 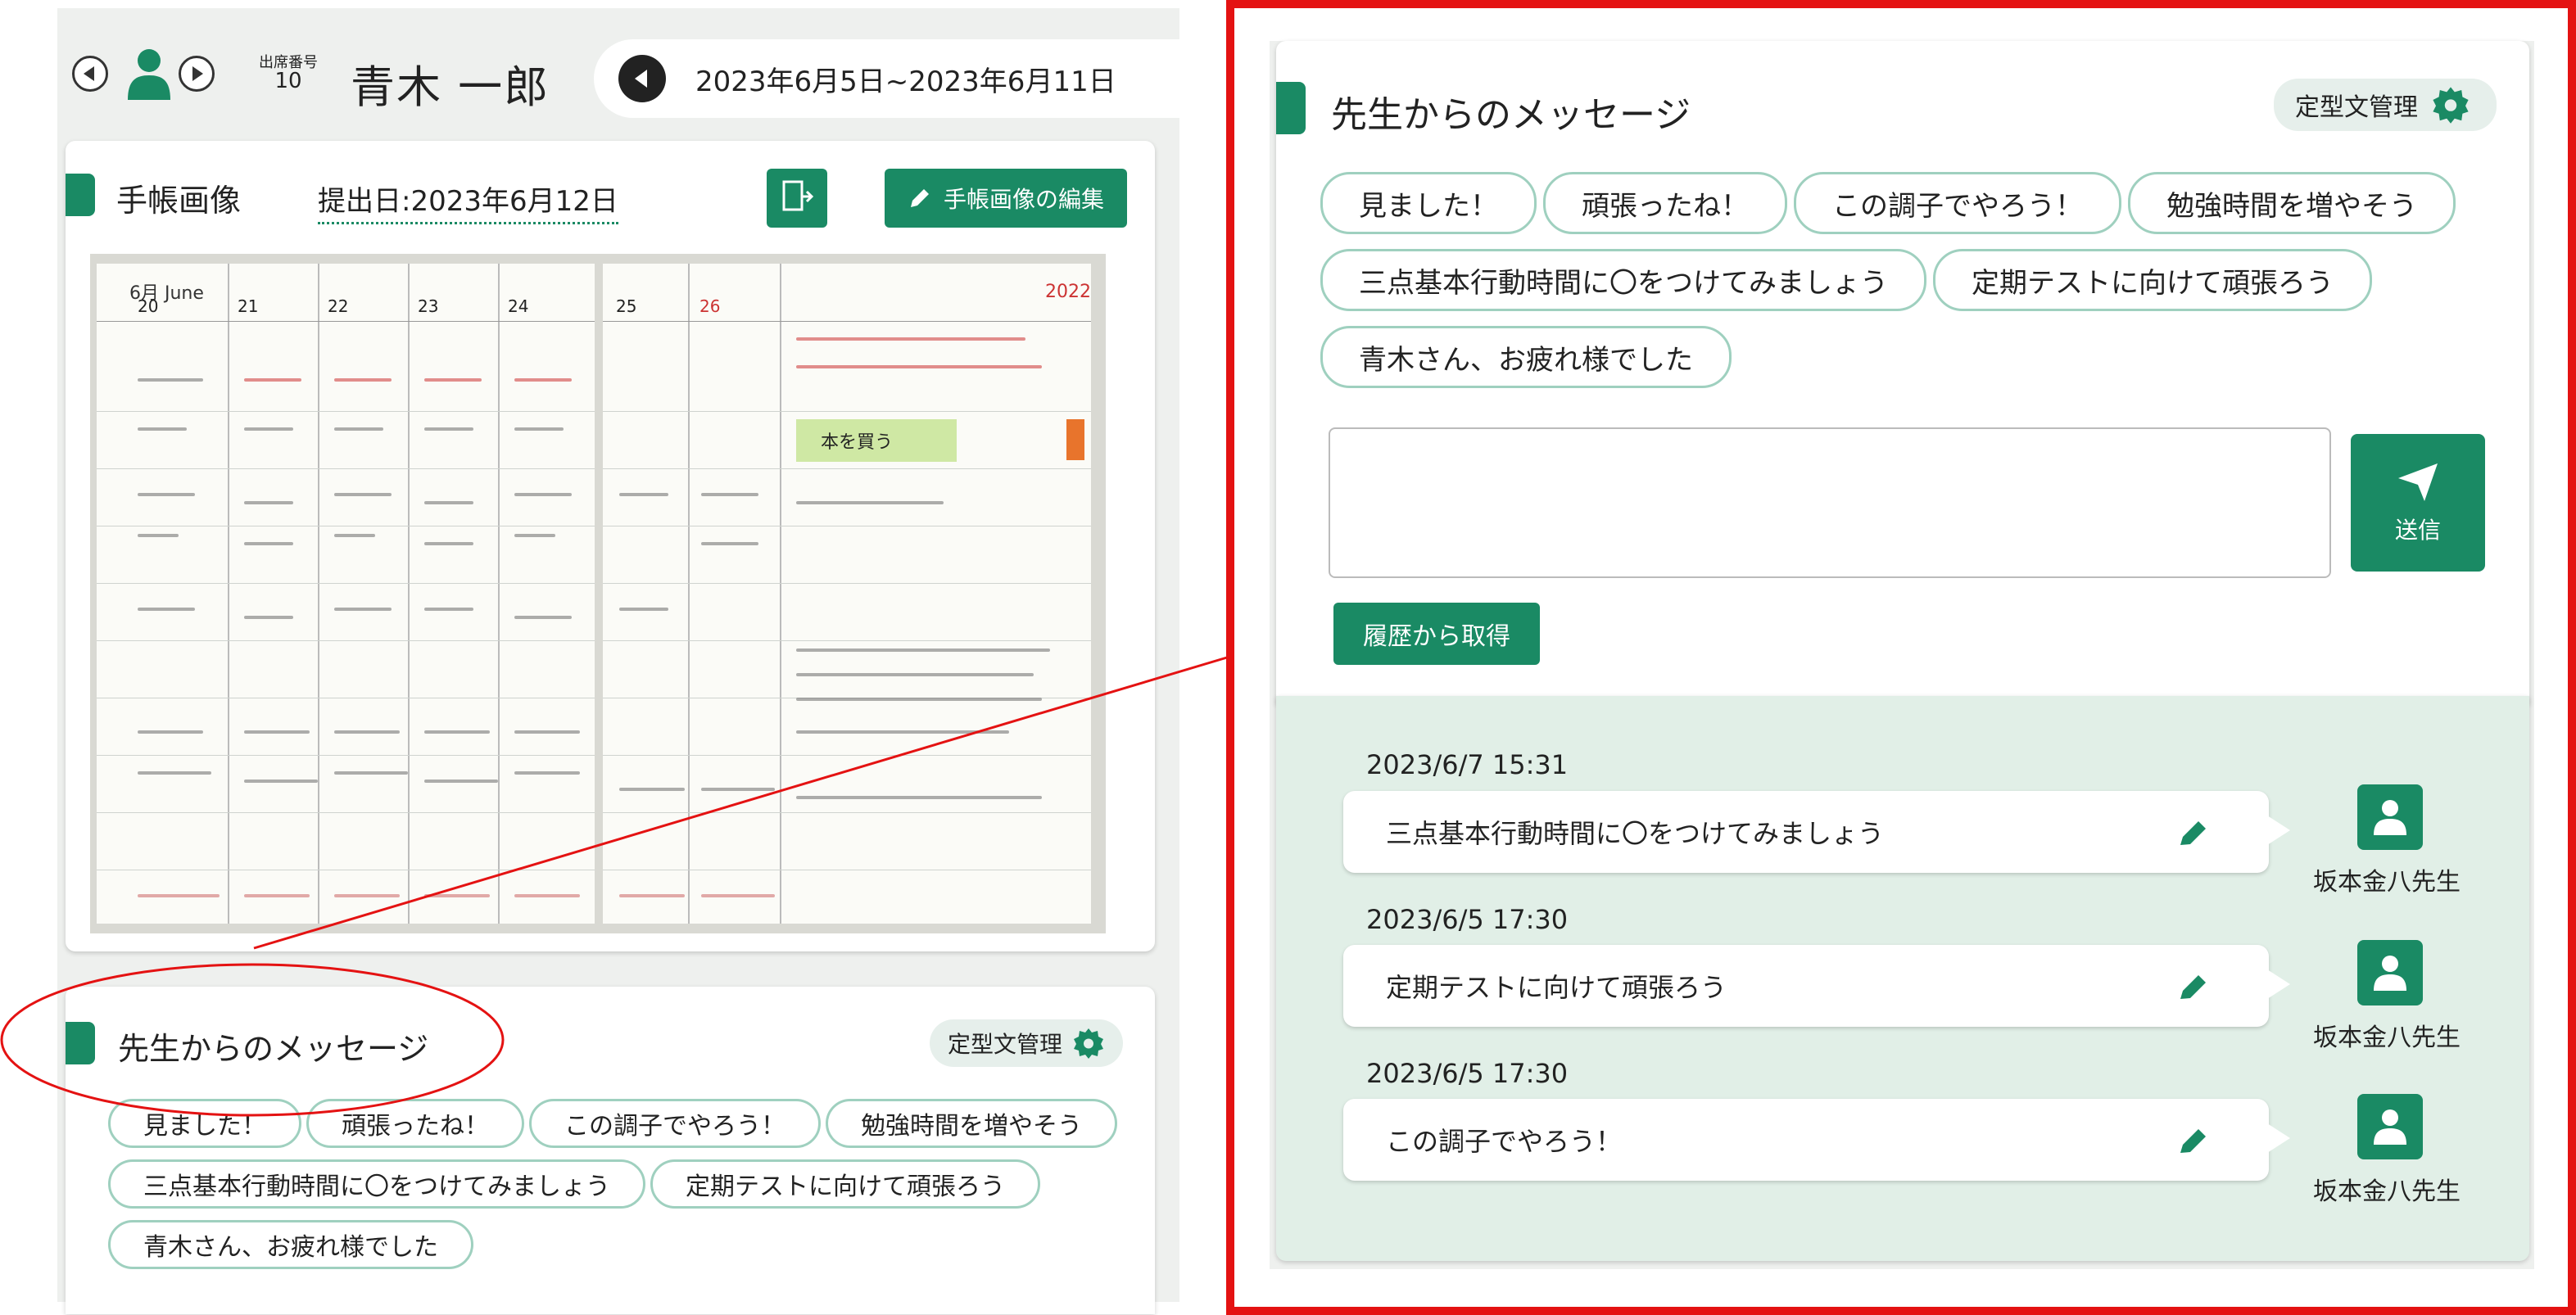 I want to click on template-chip: 青木さん、お疲れ様でした, so click(x=1526, y=357).